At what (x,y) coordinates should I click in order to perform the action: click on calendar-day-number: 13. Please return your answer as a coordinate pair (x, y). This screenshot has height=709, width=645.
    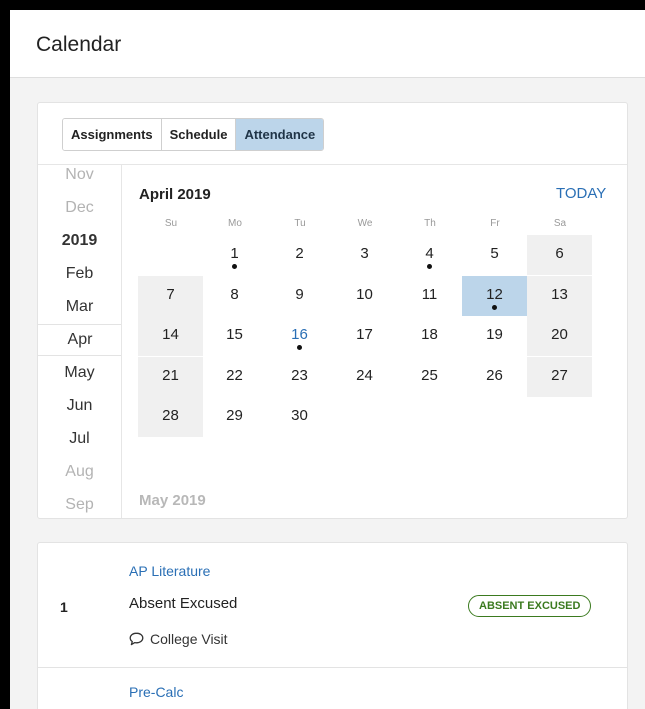
    Looking at the image, I should click on (559, 294).